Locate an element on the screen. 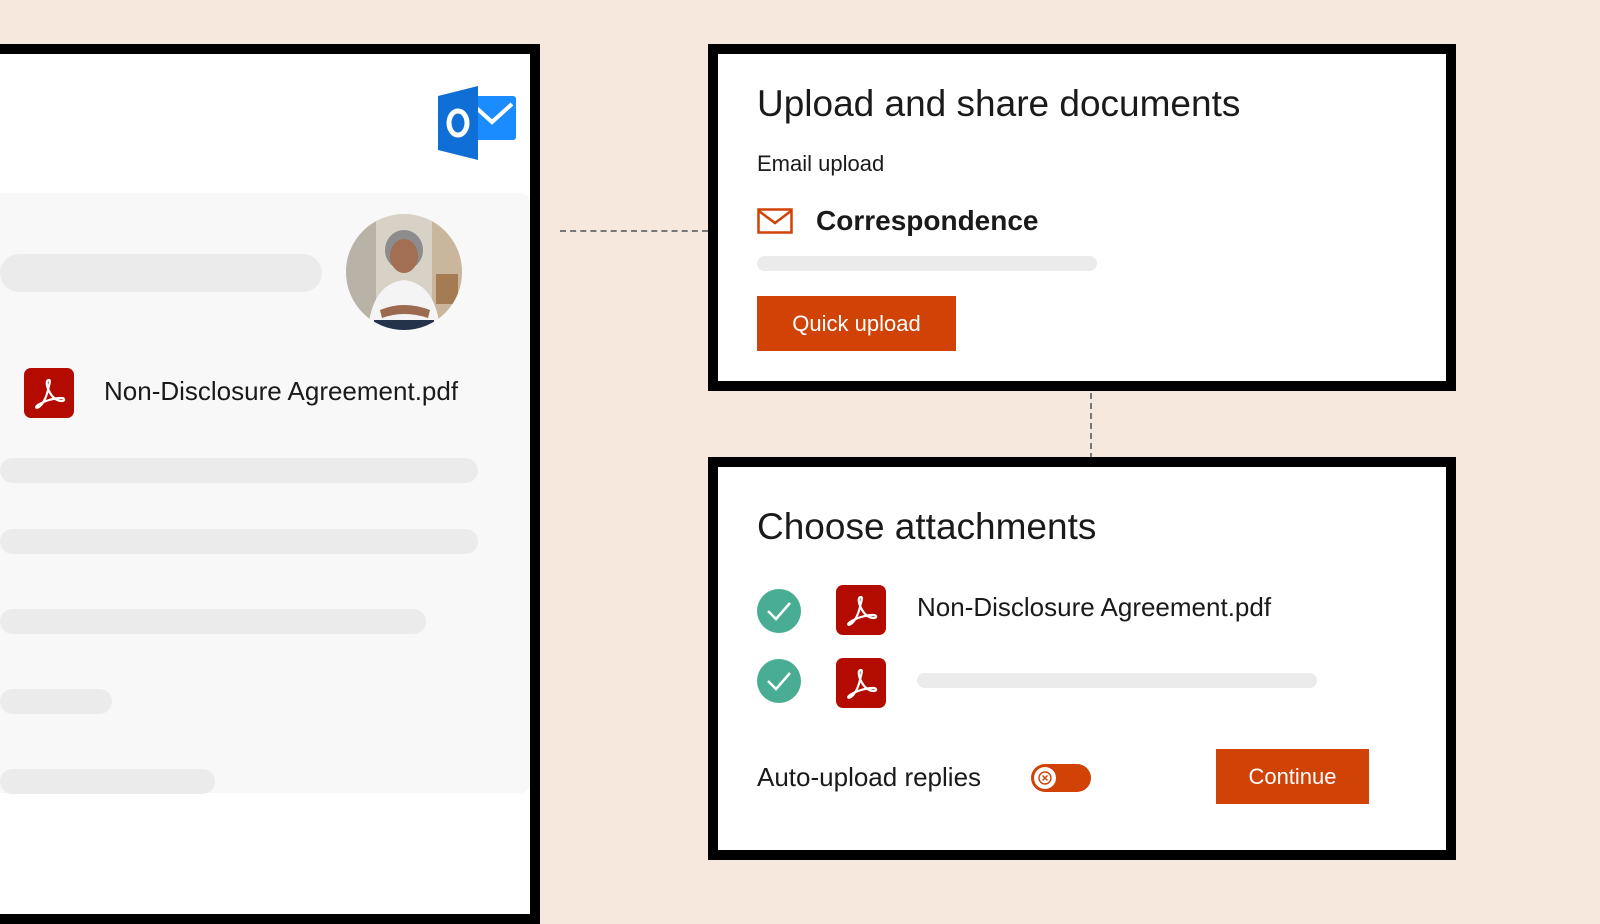  close-icon is located at coordinates (1045, 778).